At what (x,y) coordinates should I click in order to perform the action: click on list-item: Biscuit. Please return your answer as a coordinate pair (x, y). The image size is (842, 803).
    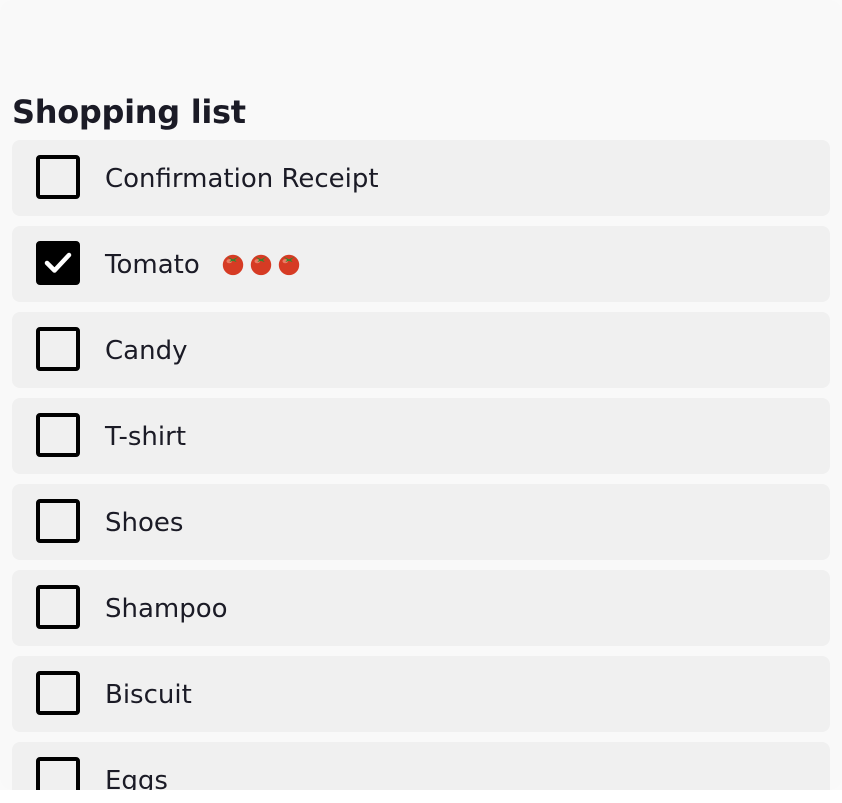
    Looking at the image, I should click on (421, 694).